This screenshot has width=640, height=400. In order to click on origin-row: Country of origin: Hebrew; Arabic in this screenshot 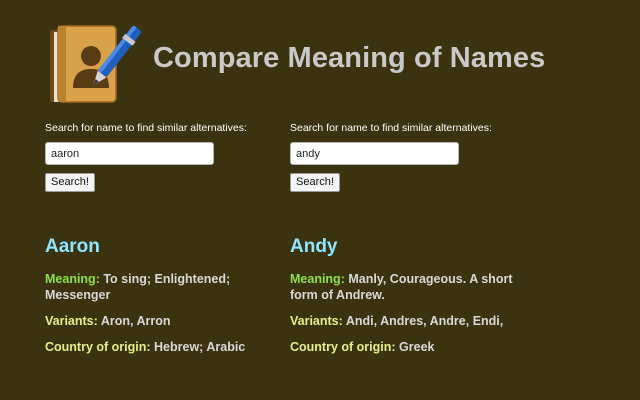, I will do `click(157, 347)`.